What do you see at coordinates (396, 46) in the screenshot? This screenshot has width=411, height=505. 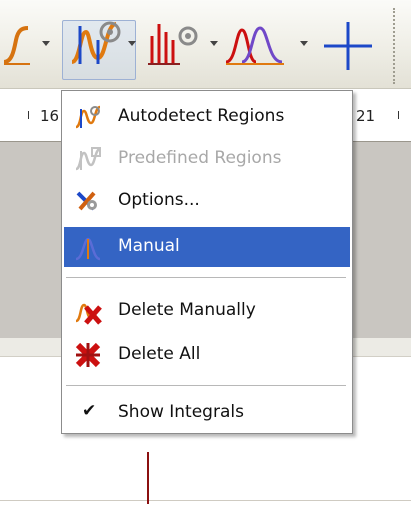 I see `toolbar-separator` at bounding box center [396, 46].